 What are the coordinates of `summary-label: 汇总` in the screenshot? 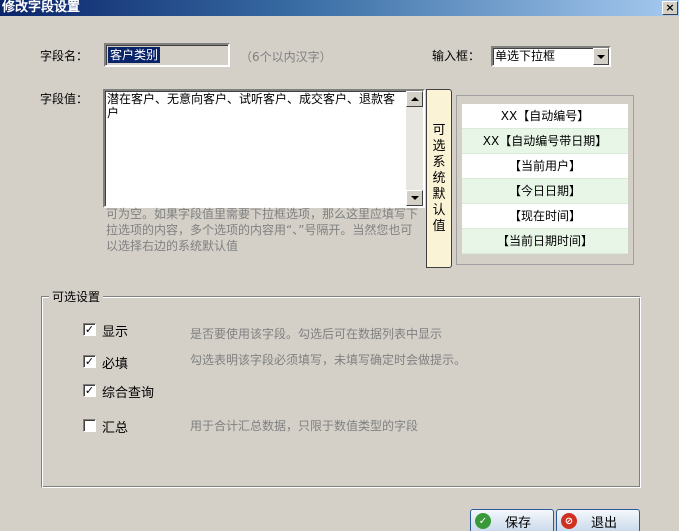 It's located at (115, 428).